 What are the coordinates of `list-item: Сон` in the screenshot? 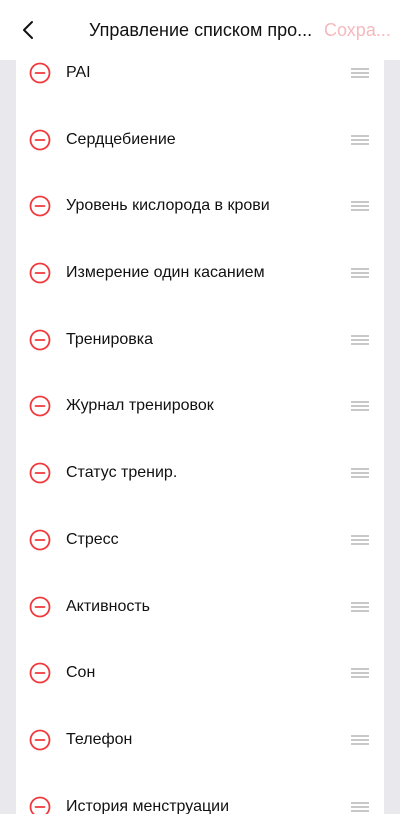 It's located at (200, 673).